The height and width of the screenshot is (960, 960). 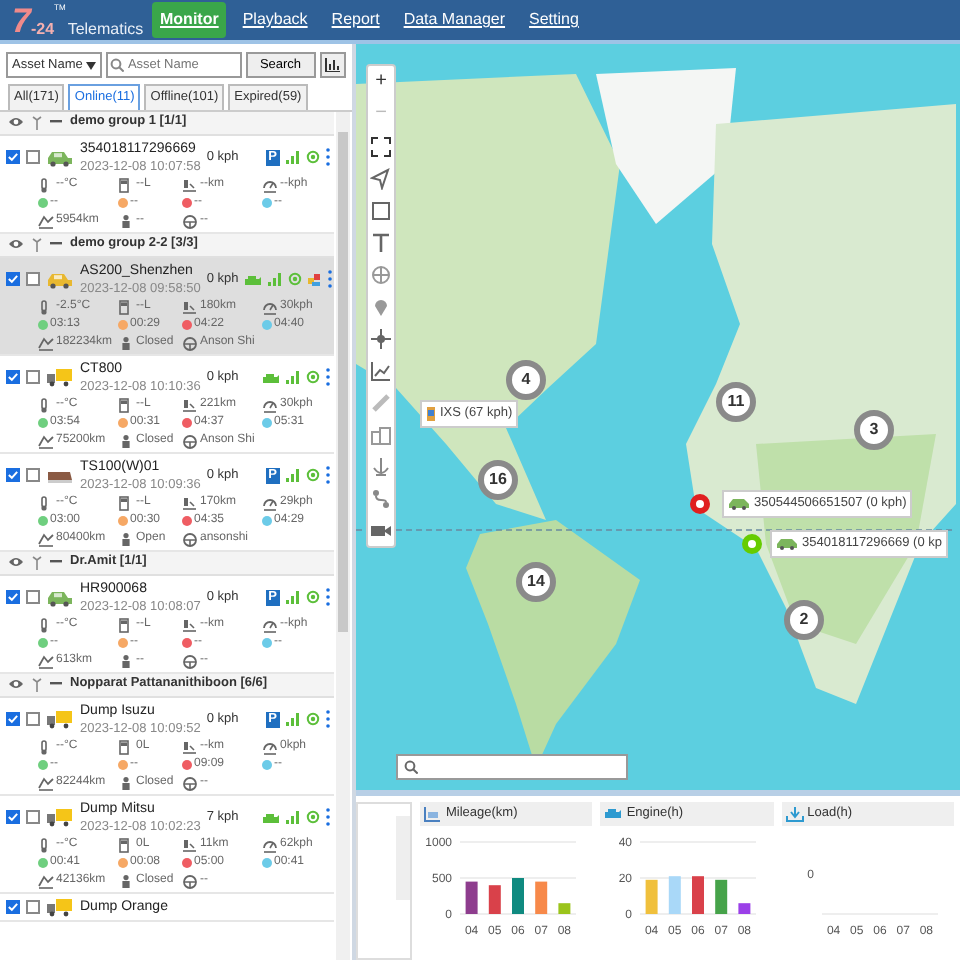 I want to click on speedometer-icon, so click(x=270, y=307).